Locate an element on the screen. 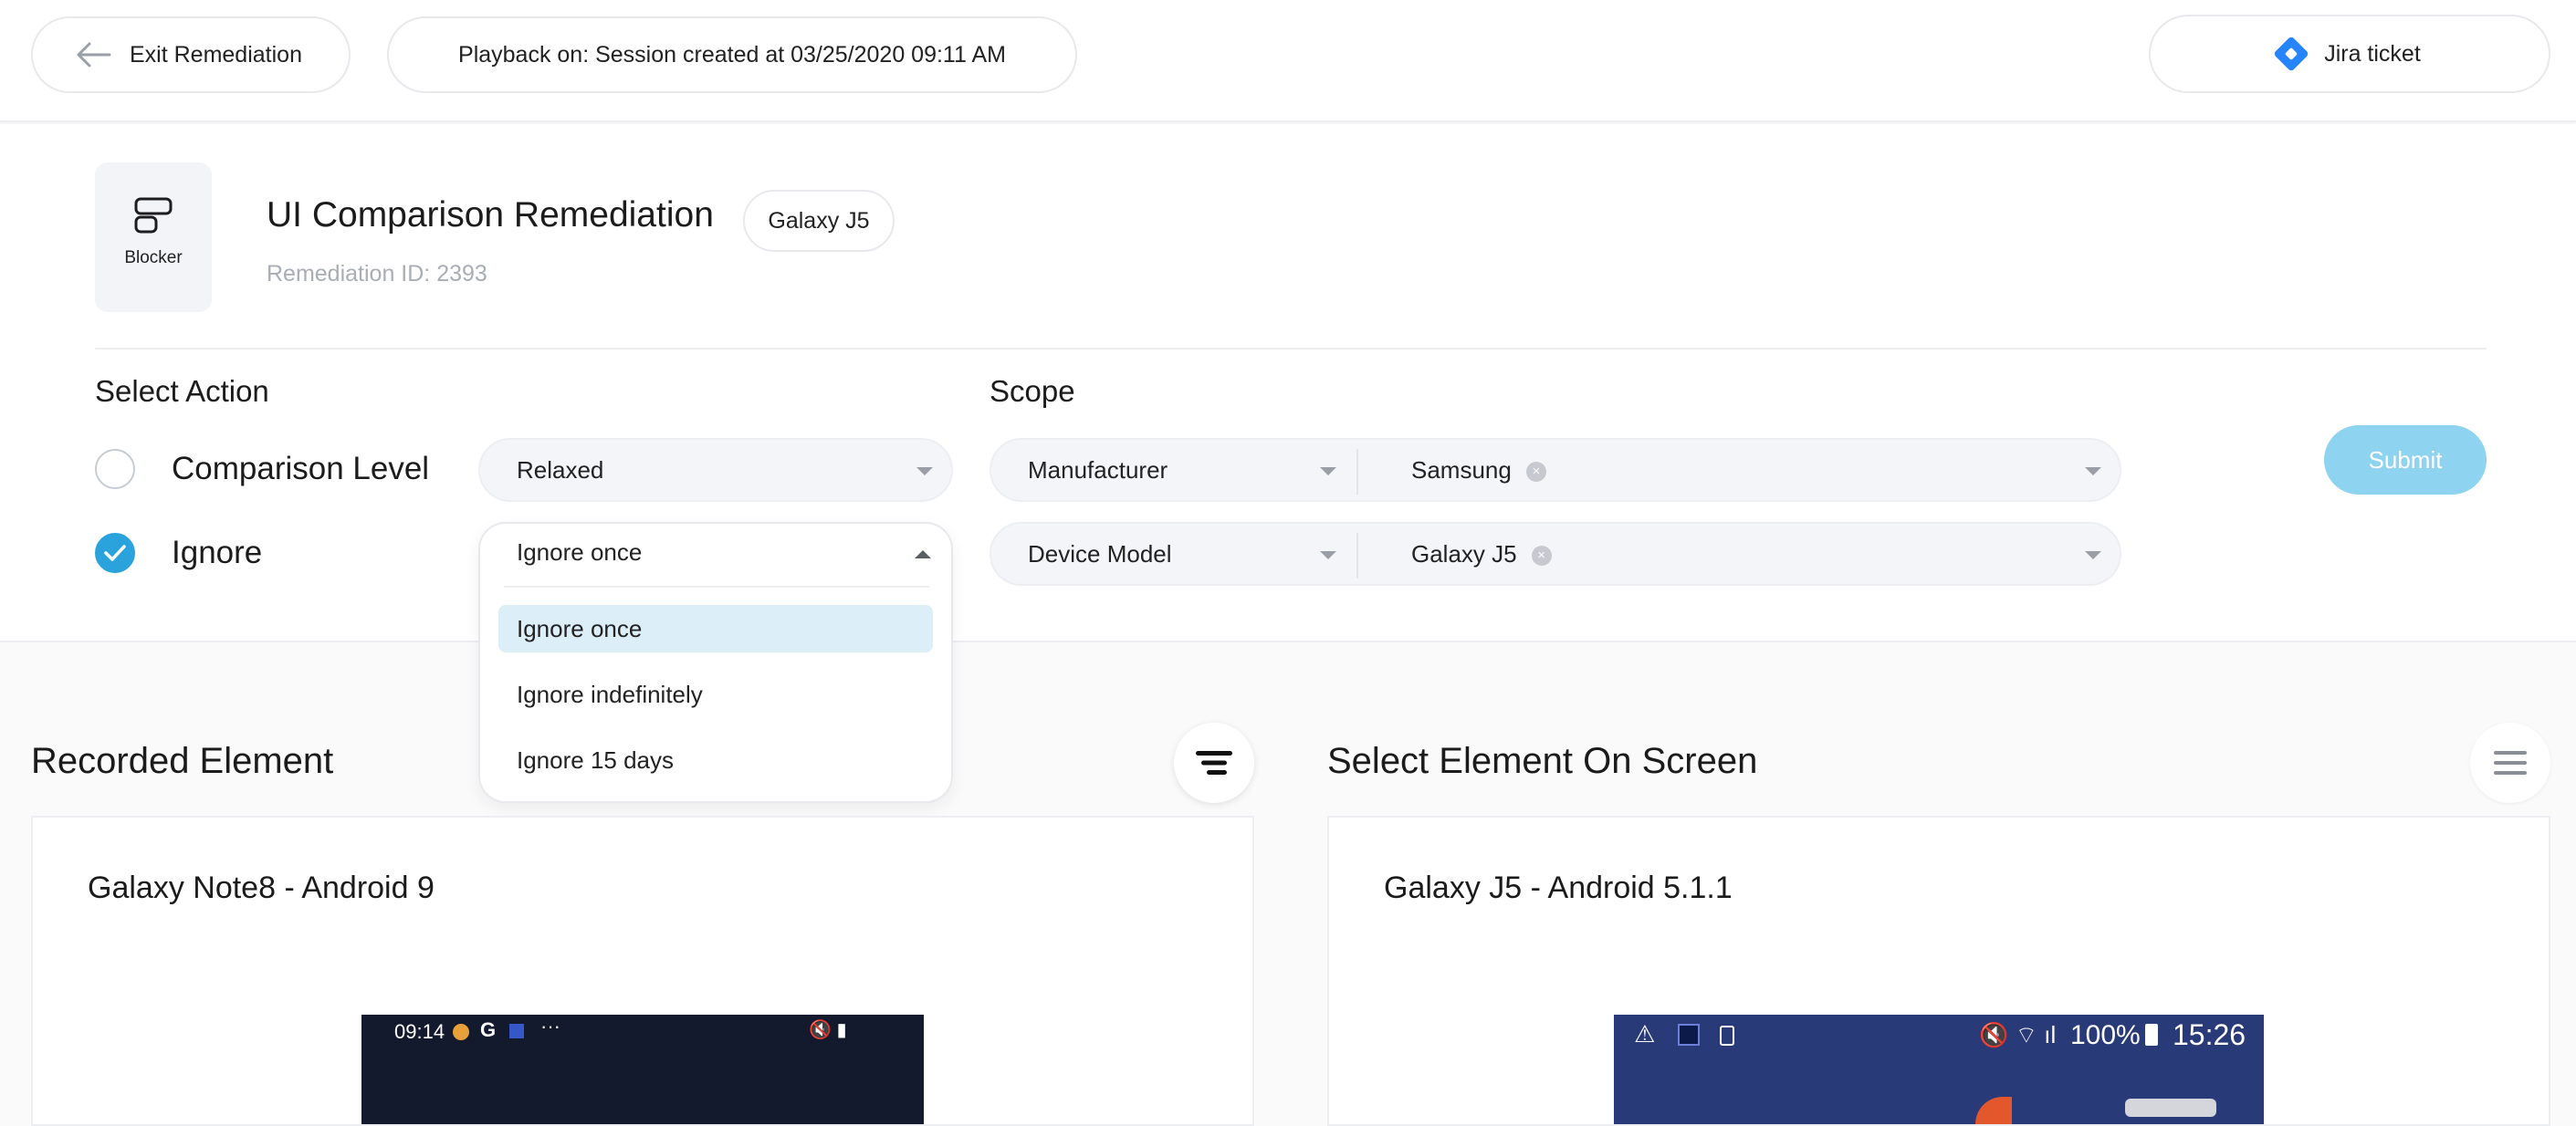 Image resolution: width=2576 pixels, height=1126 pixels. scope-chip-samsung: Samsung is located at coordinates (1461, 470).